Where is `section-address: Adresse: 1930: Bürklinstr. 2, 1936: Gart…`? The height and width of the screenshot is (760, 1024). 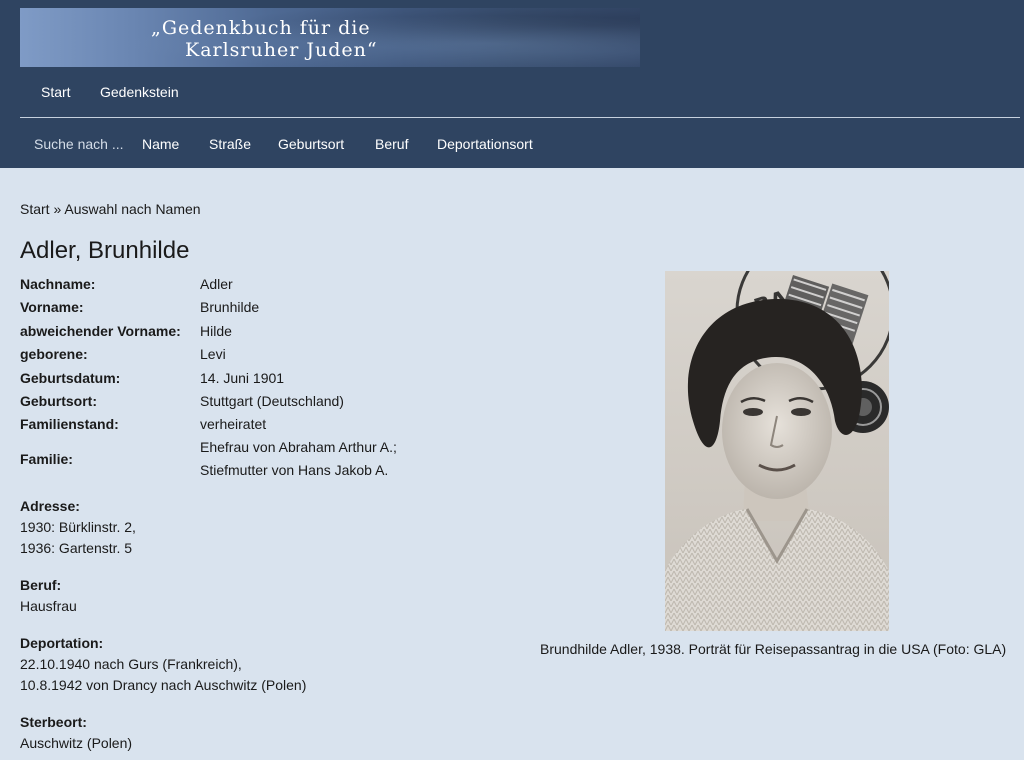
section-address: Adresse: 1930: Bürklinstr. 2, 1936: Gart… is located at coordinates (78, 527).